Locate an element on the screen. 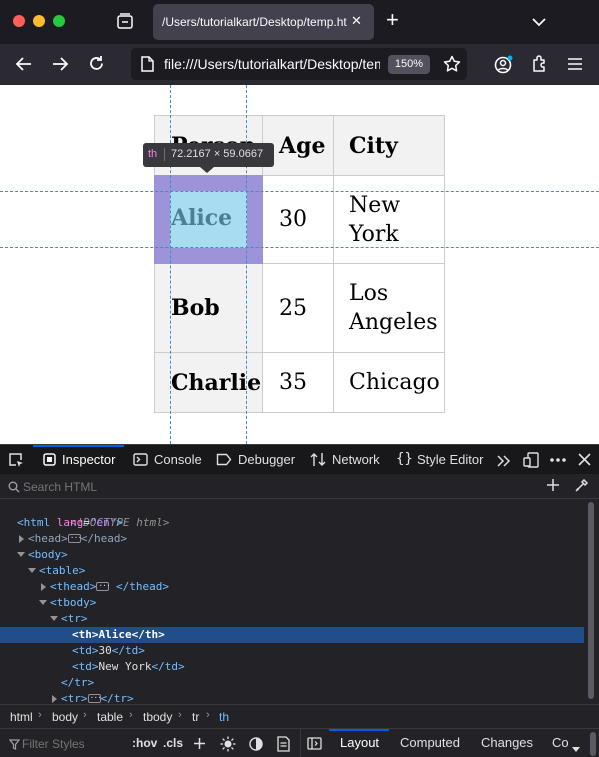 The image size is (599, 757). more-options-icon is located at coordinates (558, 462).